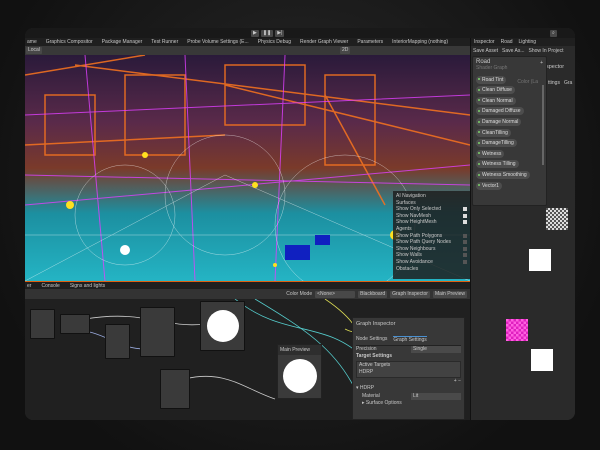  Describe the element at coordinates (408, 404) in the screenshot. I see `surface-options-foldout: ▸ Surface Options` at that location.